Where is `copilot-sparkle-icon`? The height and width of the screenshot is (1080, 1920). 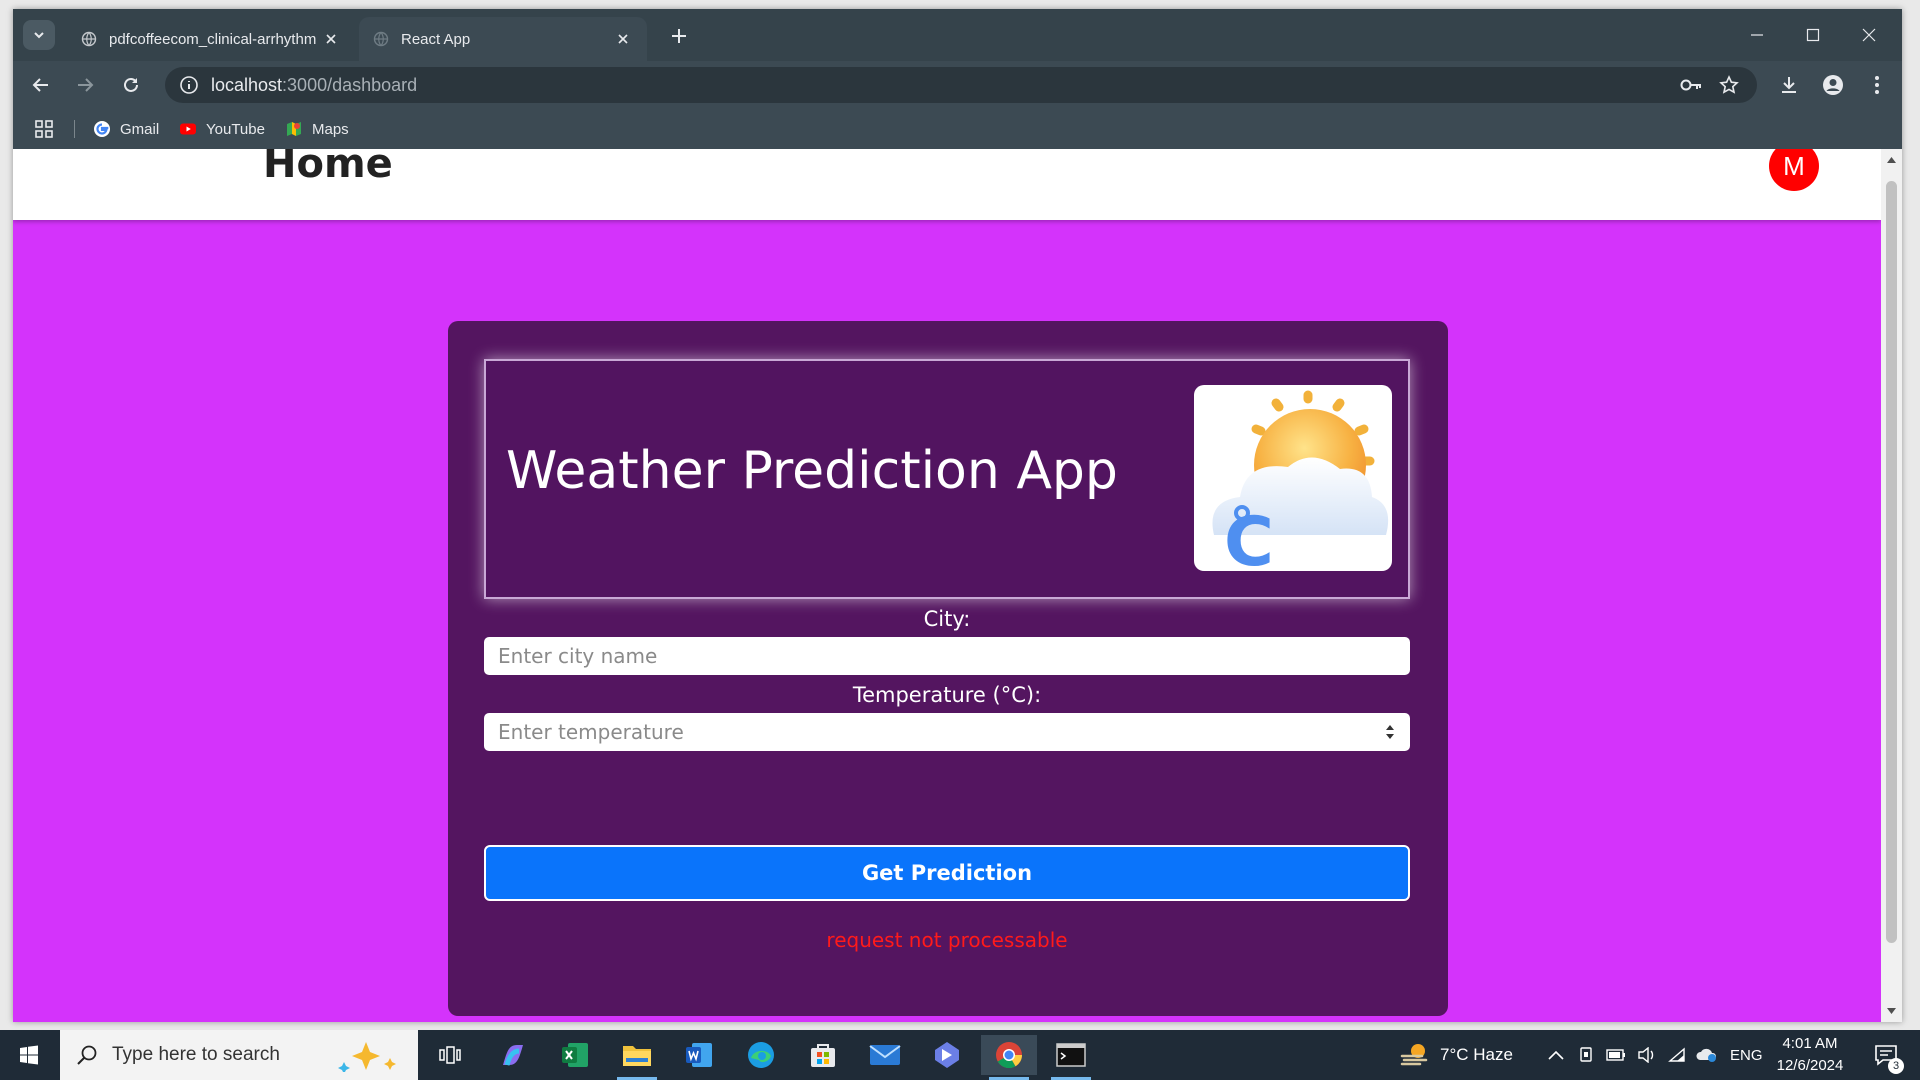 copilot-sparkle-icon is located at coordinates (367, 1057).